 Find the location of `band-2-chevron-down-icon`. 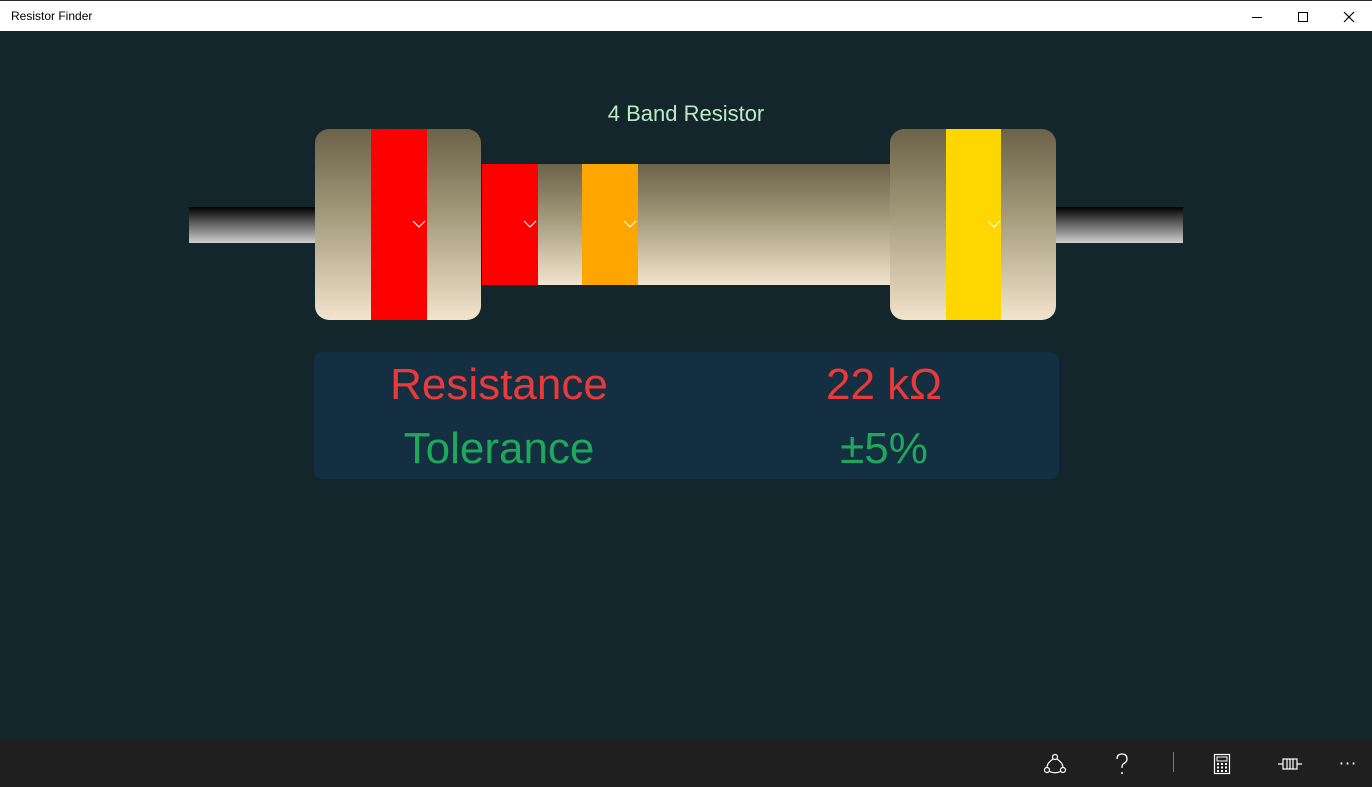

band-2-chevron-down-icon is located at coordinates (530, 224).